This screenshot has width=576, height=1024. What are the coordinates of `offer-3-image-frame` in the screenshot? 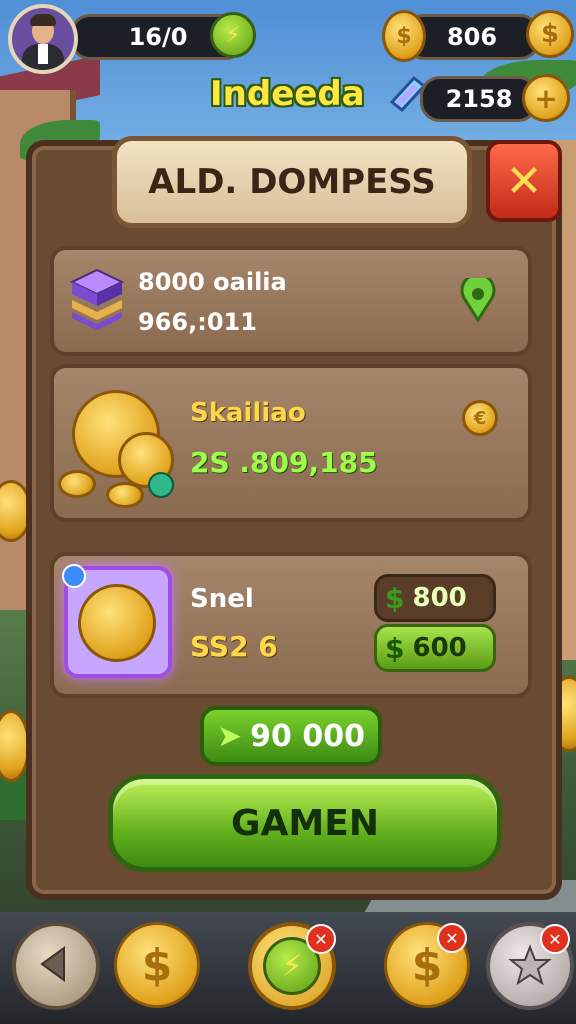 It's located at (117, 621).